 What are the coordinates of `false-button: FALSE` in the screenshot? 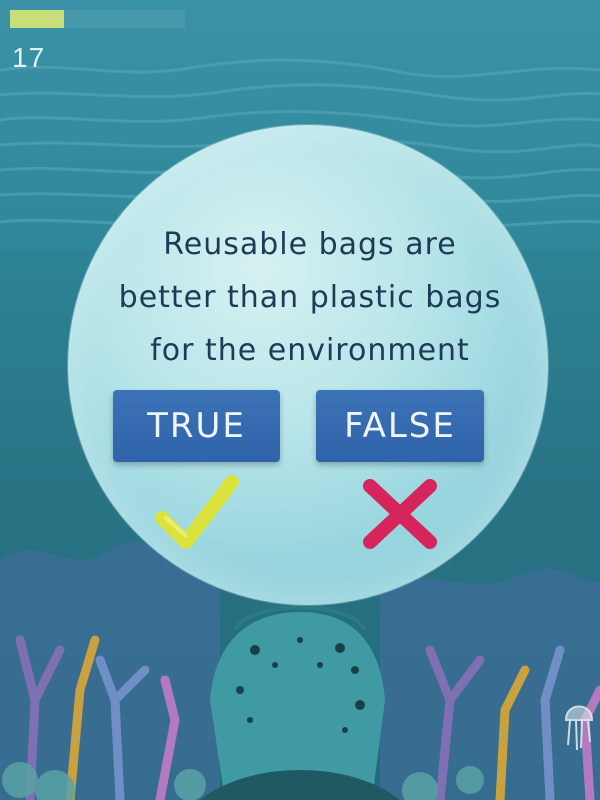 It's located at (400, 426).